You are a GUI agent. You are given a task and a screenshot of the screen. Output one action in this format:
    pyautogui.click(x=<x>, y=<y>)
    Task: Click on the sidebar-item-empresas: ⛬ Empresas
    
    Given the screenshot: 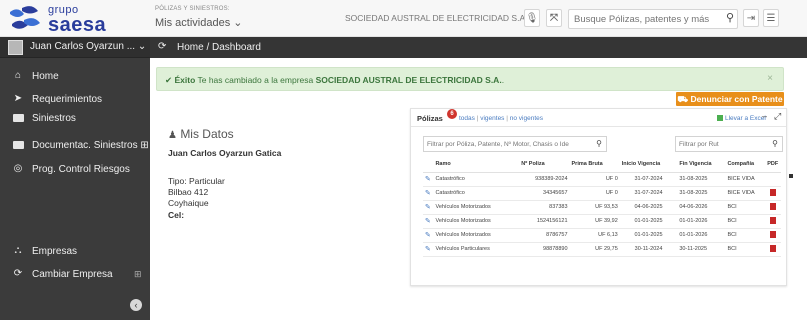 What is the action you would take?
    pyautogui.click(x=75, y=252)
    